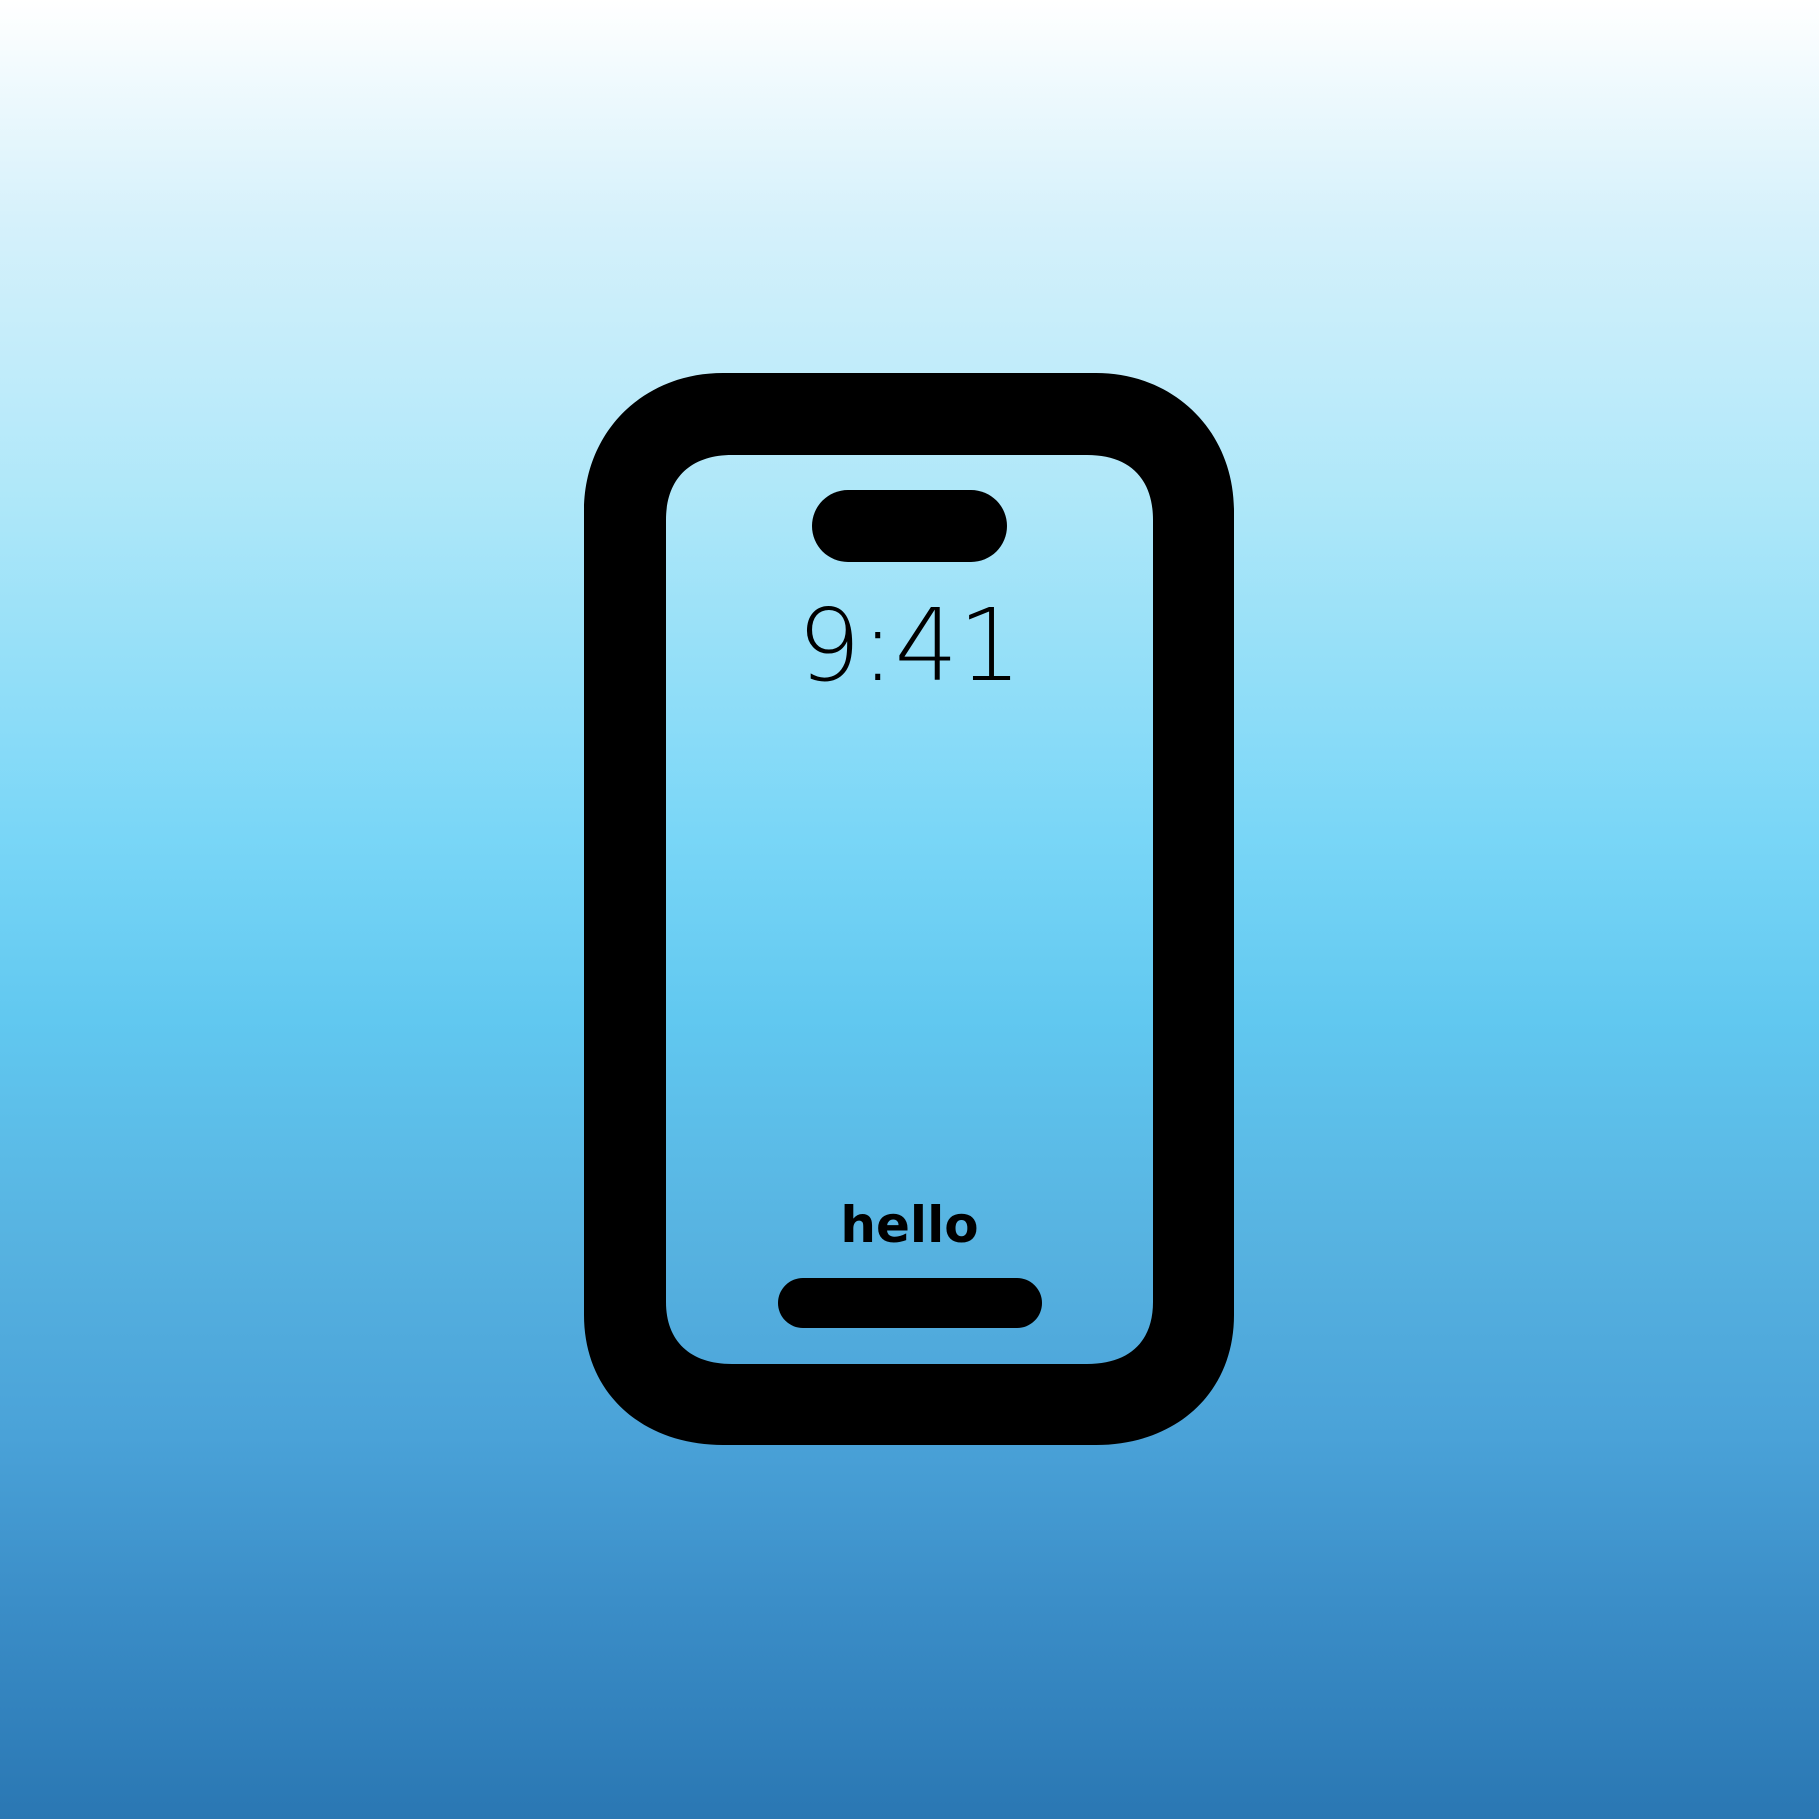 The image size is (1819, 1819). Describe the element at coordinates (909, 1225) in the screenshot. I see `greeting-text: hello` at that location.